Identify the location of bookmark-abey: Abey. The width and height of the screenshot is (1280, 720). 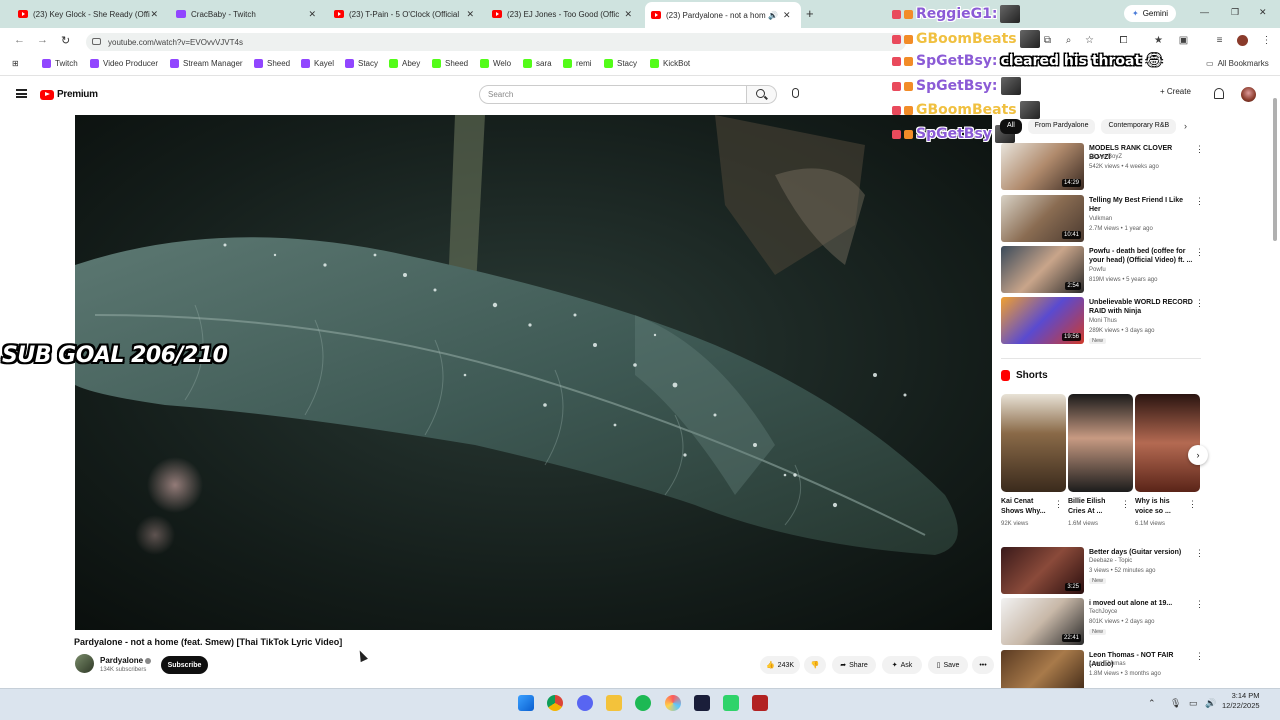
(404, 63).